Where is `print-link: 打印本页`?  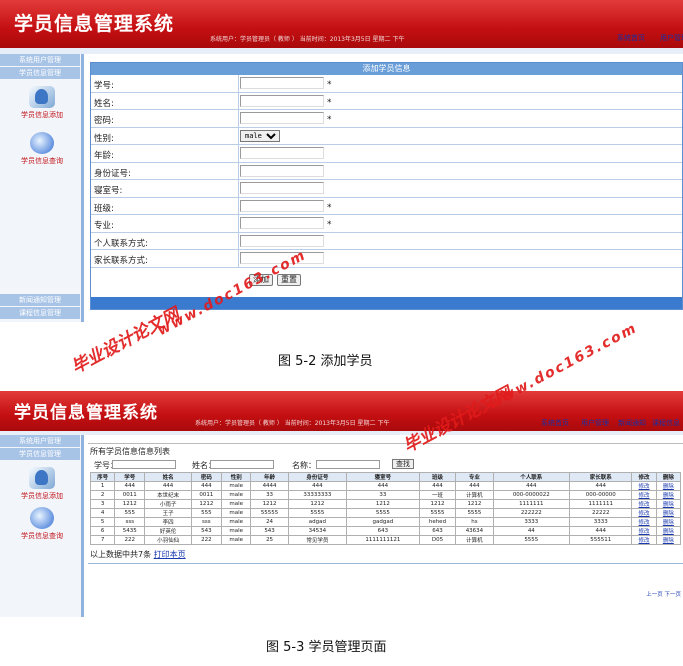 print-link: 打印本页 is located at coordinates (170, 554).